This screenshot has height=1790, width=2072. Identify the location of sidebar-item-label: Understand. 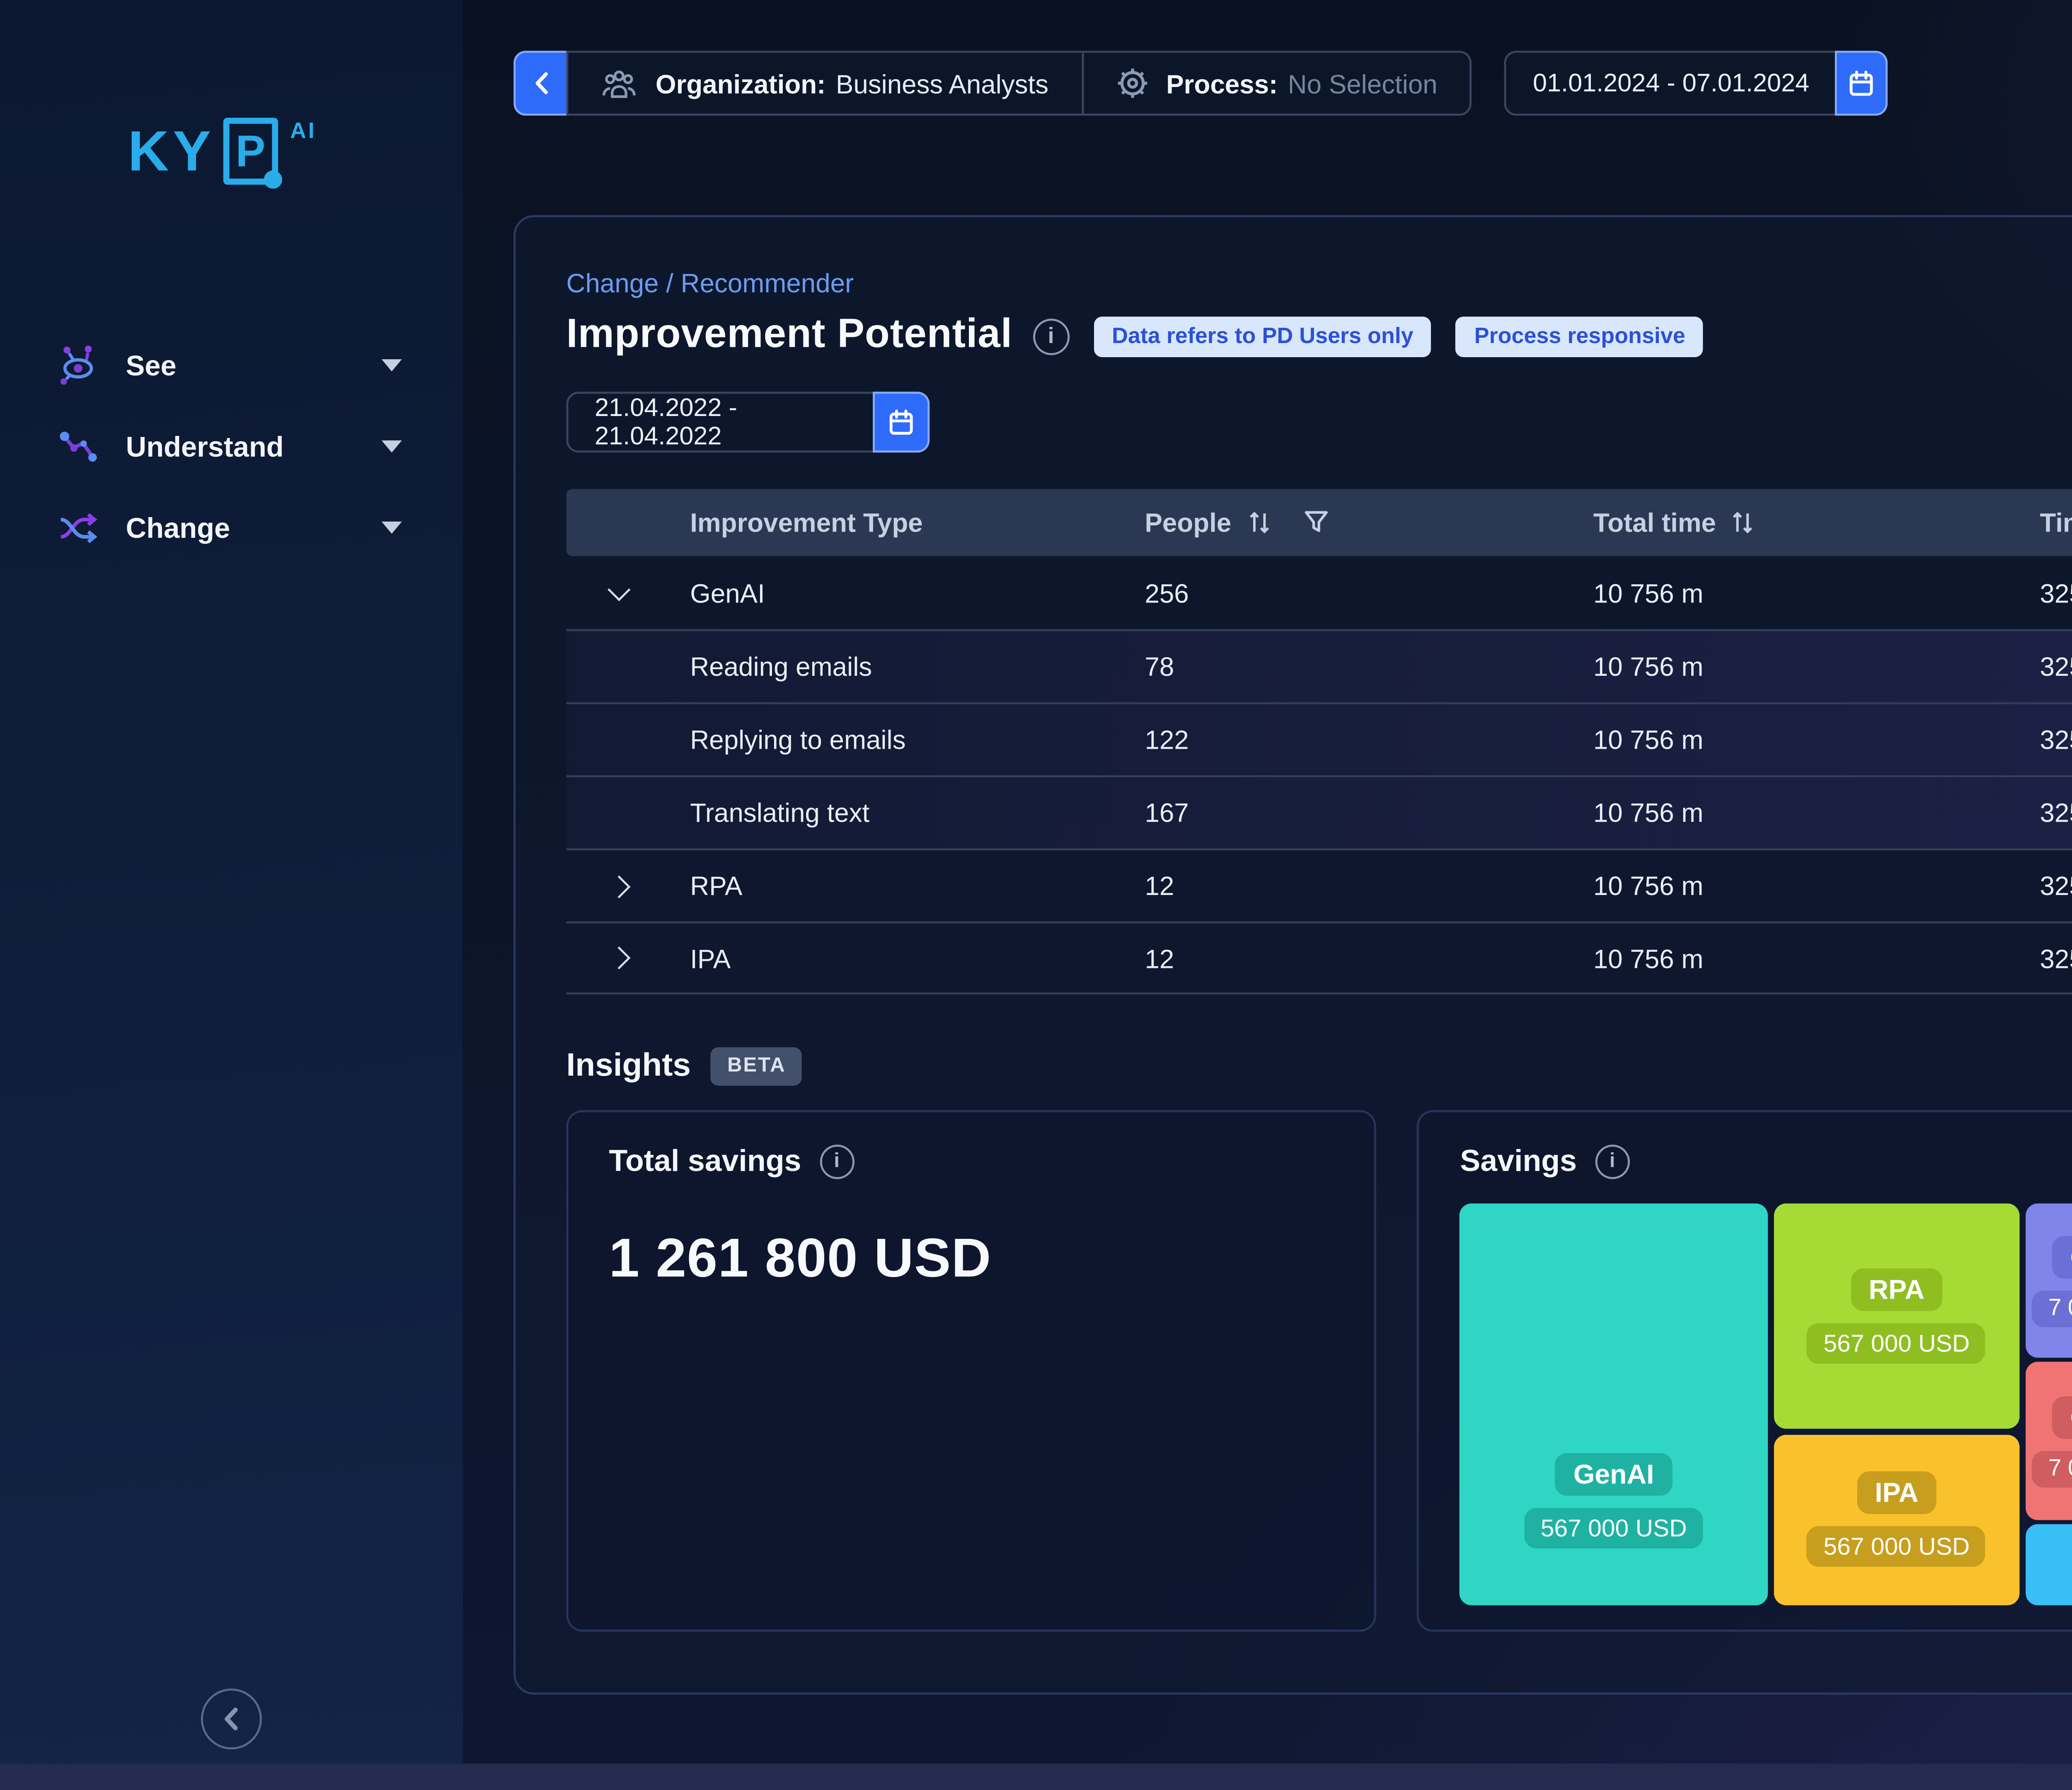
(205, 447).